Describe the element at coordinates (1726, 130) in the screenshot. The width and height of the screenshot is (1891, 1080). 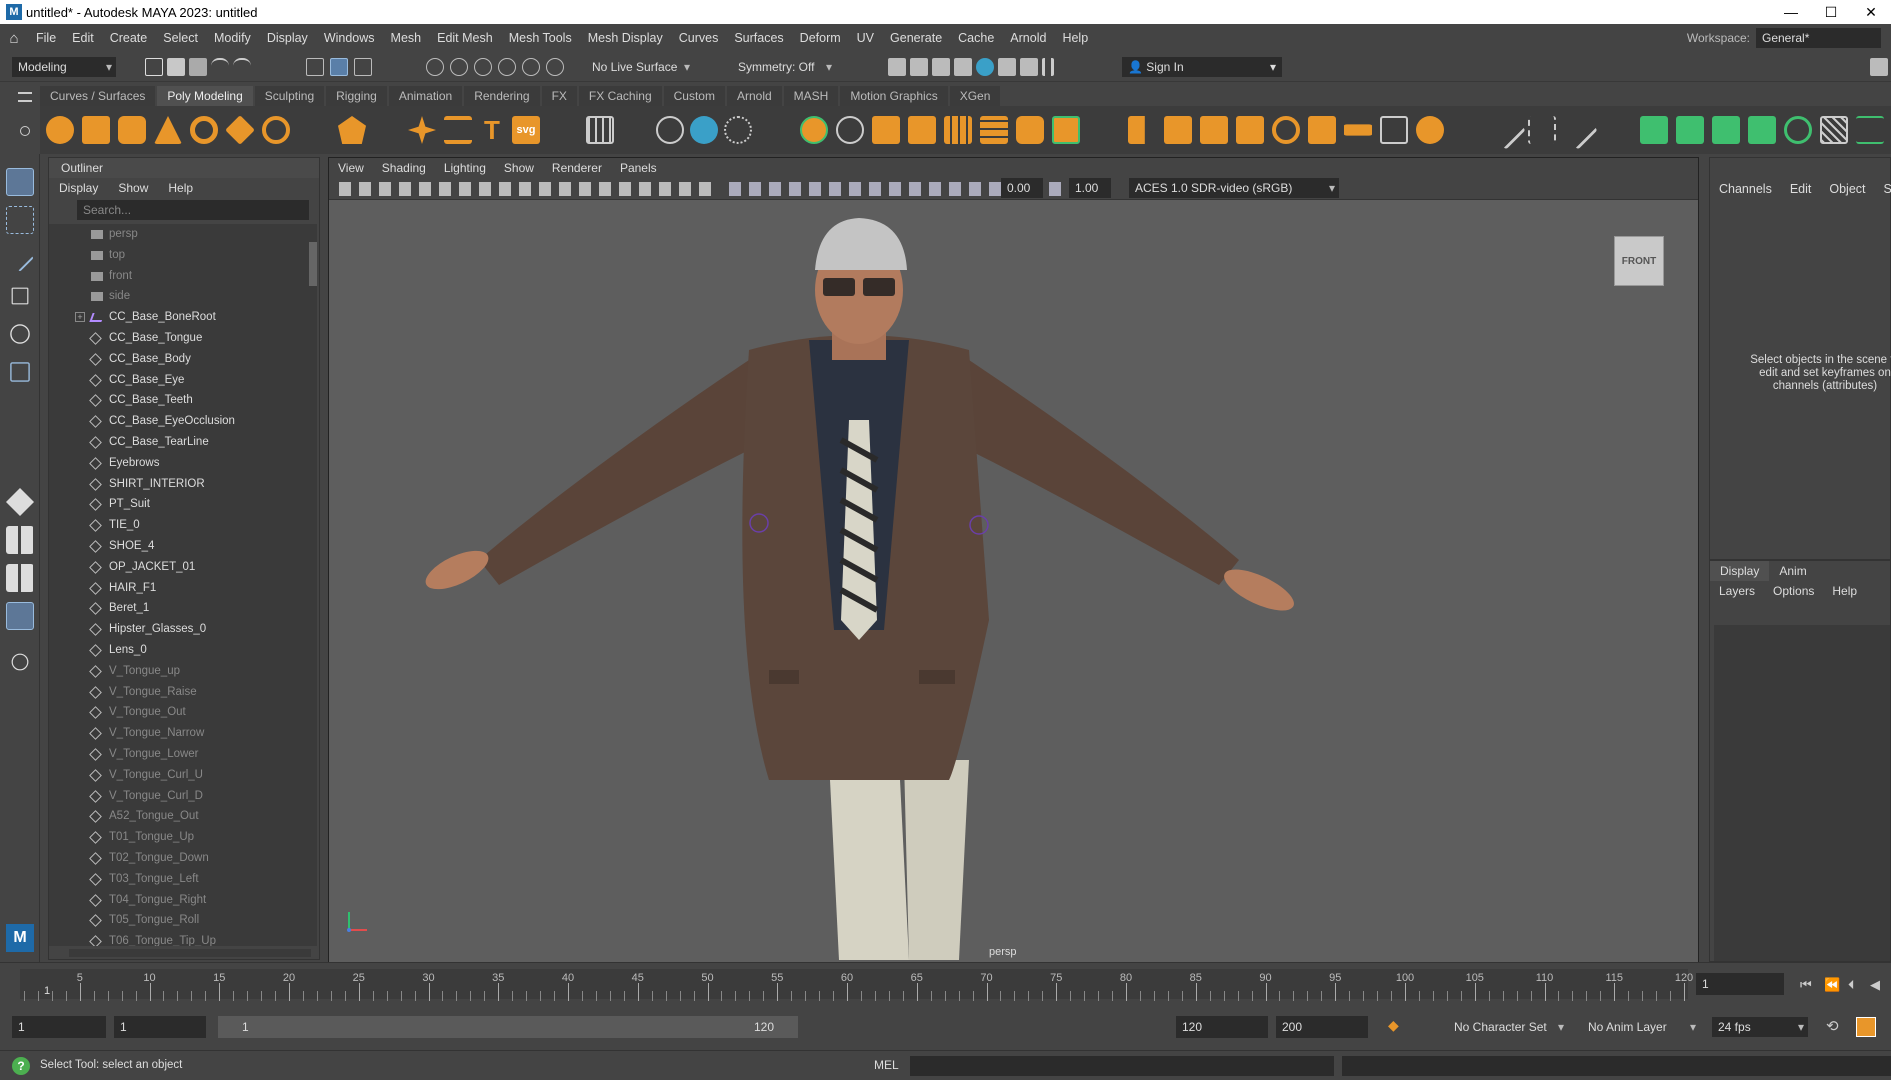
I see `flip-icon` at that location.